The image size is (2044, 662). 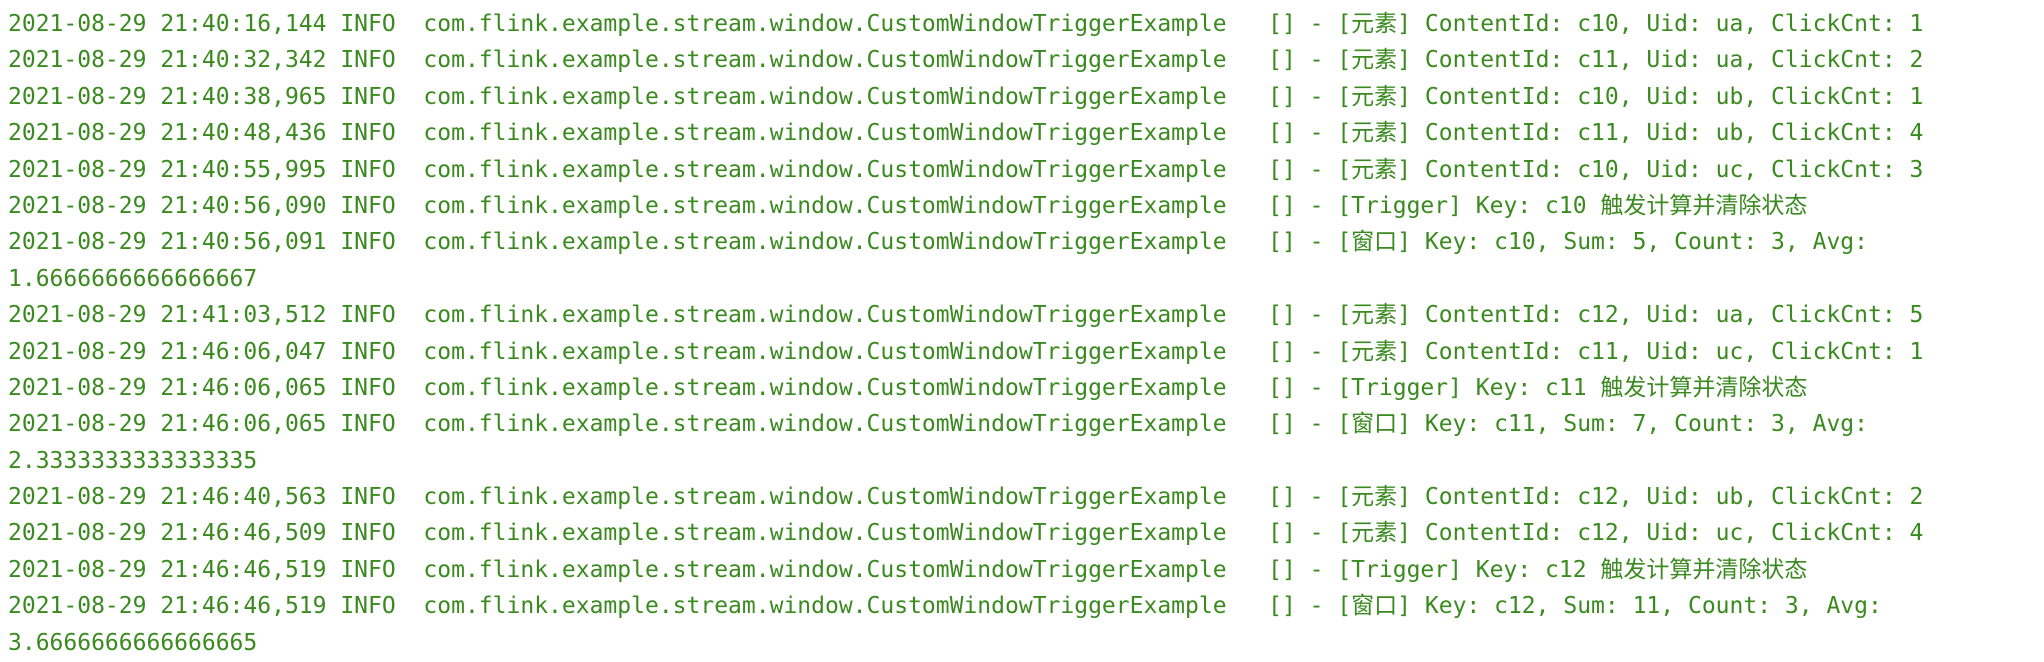 What do you see at coordinates (1026, 643) in the screenshot?
I see `log-line-continuation: 3.6666666666666665` at bounding box center [1026, 643].